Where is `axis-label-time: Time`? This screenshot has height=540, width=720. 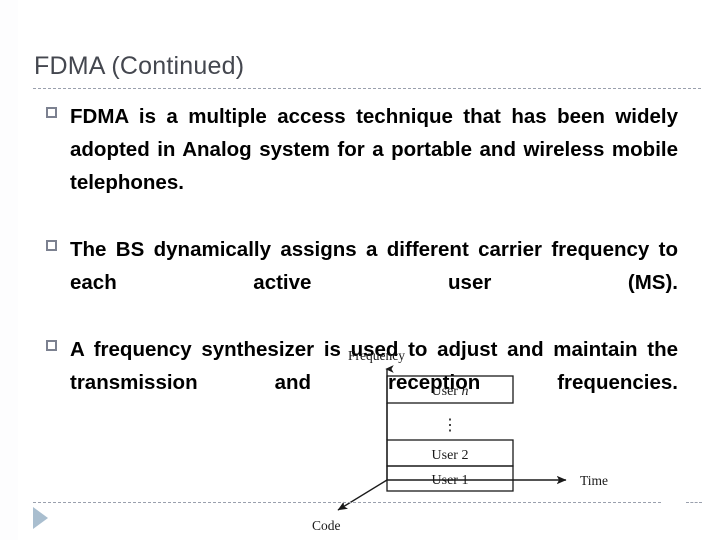
axis-label-time: Time is located at coordinates (594, 480).